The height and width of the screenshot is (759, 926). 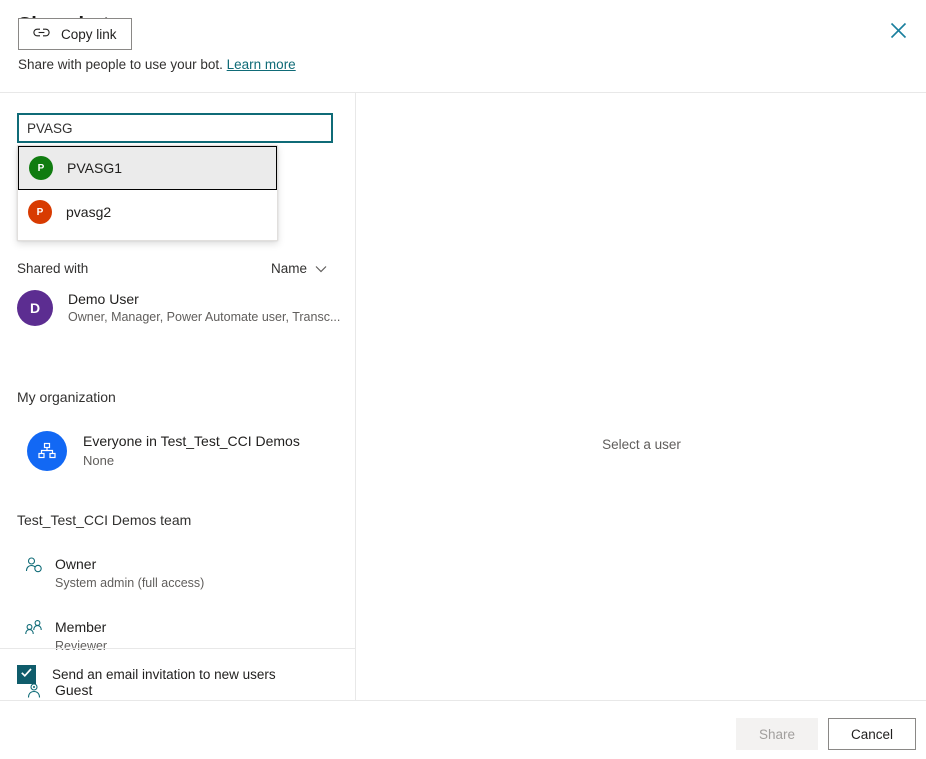 I want to click on user-suggestions-dropdown: P PVASG1 P pvasg2, so click(x=147, y=193).